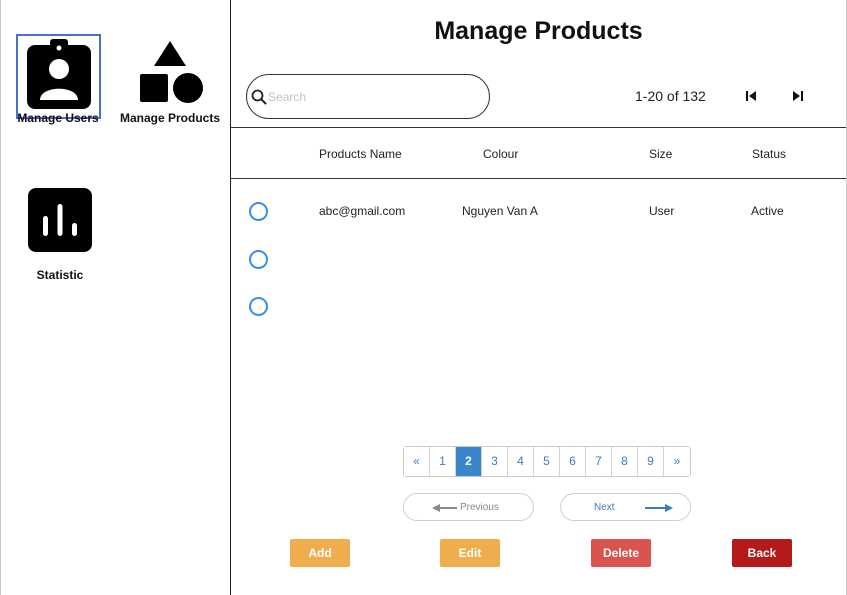 The image size is (847, 595). I want to click on cell-colour: Nguyen Van A, so click(500, 211).